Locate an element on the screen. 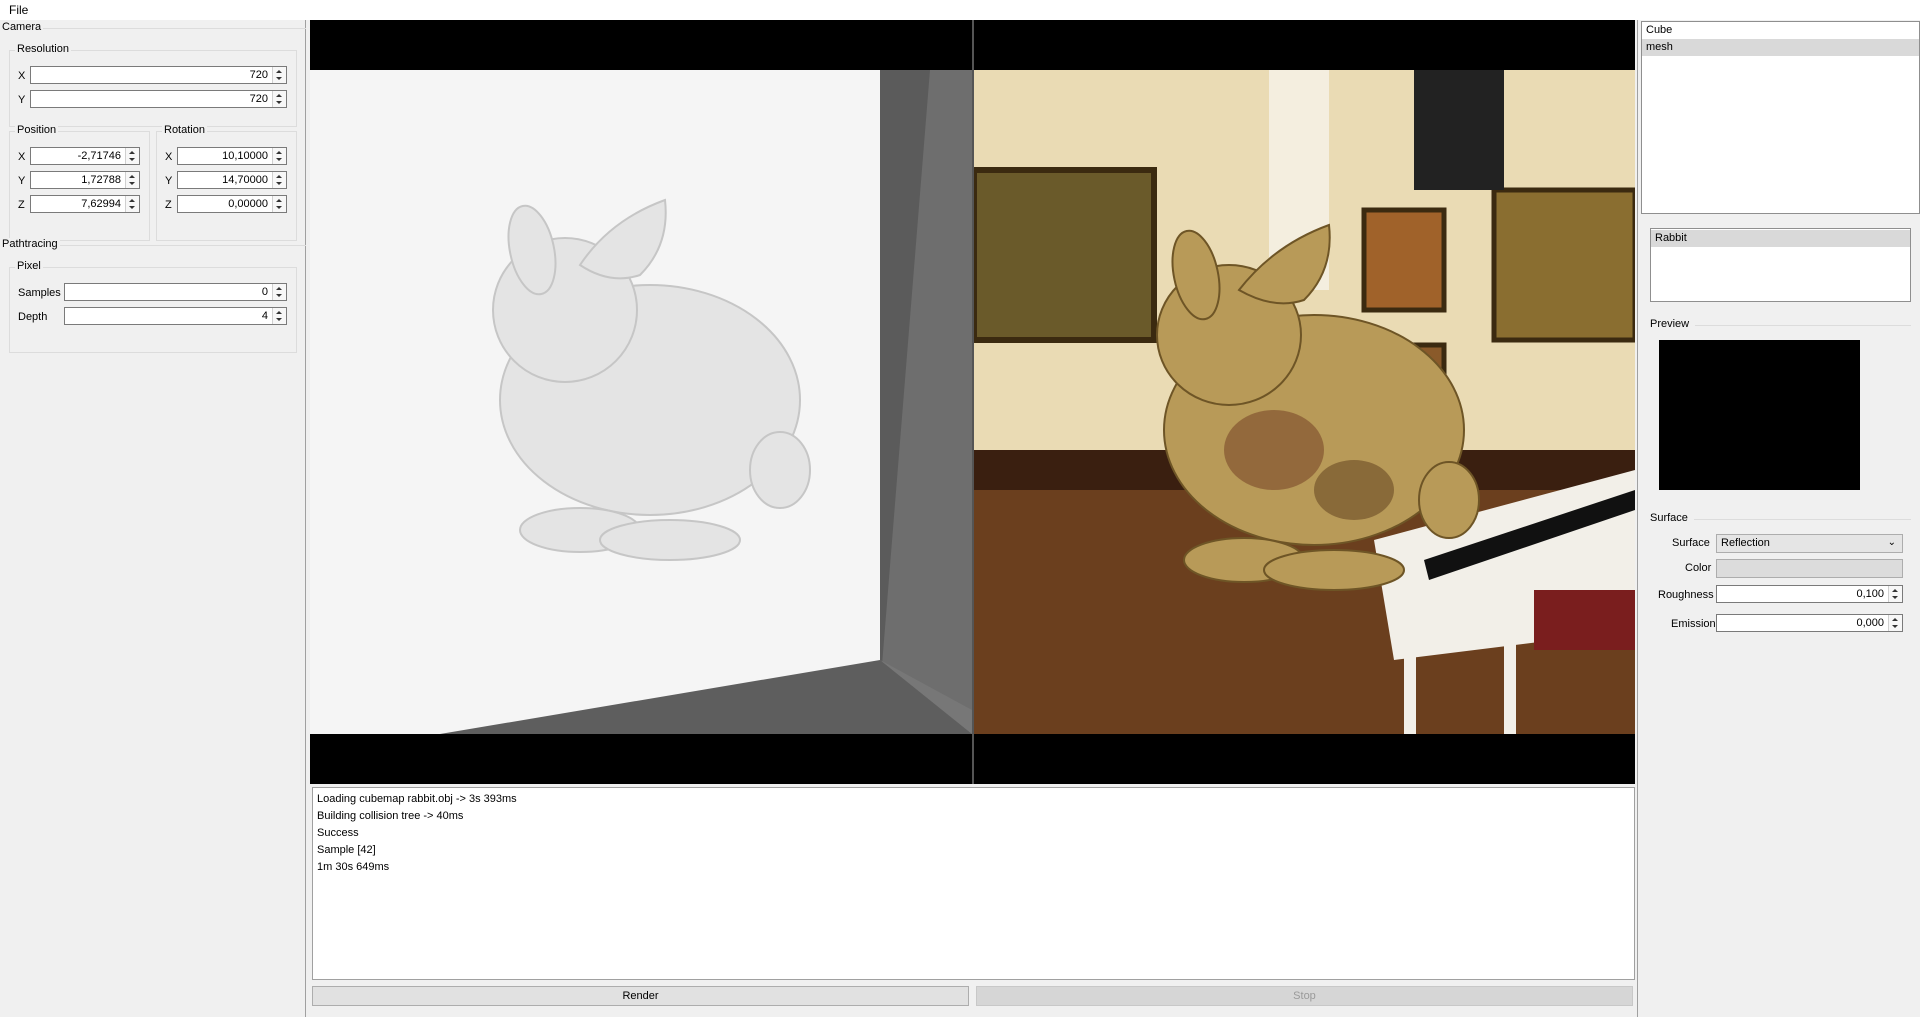 The image size is (1920, 1017). preview-title: Preview is located at coordinates (1670, 324).